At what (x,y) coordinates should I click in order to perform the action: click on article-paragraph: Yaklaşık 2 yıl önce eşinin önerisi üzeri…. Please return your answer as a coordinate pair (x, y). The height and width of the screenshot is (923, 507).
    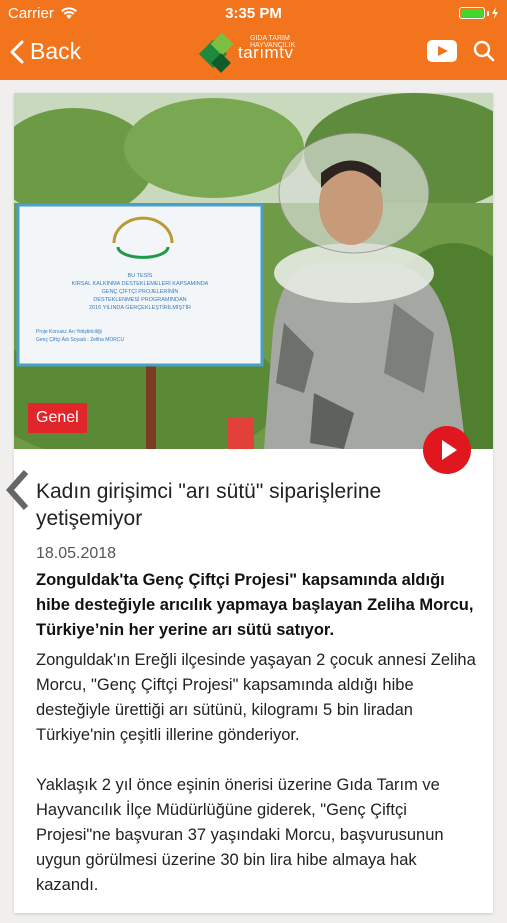
    Looking at the image, I should click on (240, 835).